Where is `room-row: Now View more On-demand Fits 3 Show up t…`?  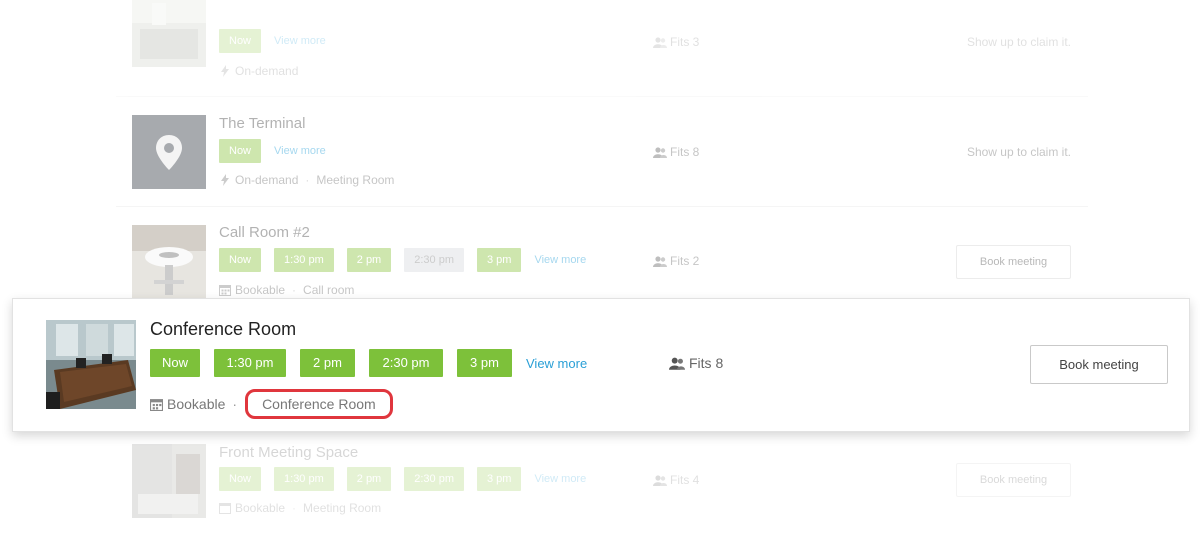 room-row: Now View more On-demand Fits 3 Show up t… is located at coordinates (602, 48).